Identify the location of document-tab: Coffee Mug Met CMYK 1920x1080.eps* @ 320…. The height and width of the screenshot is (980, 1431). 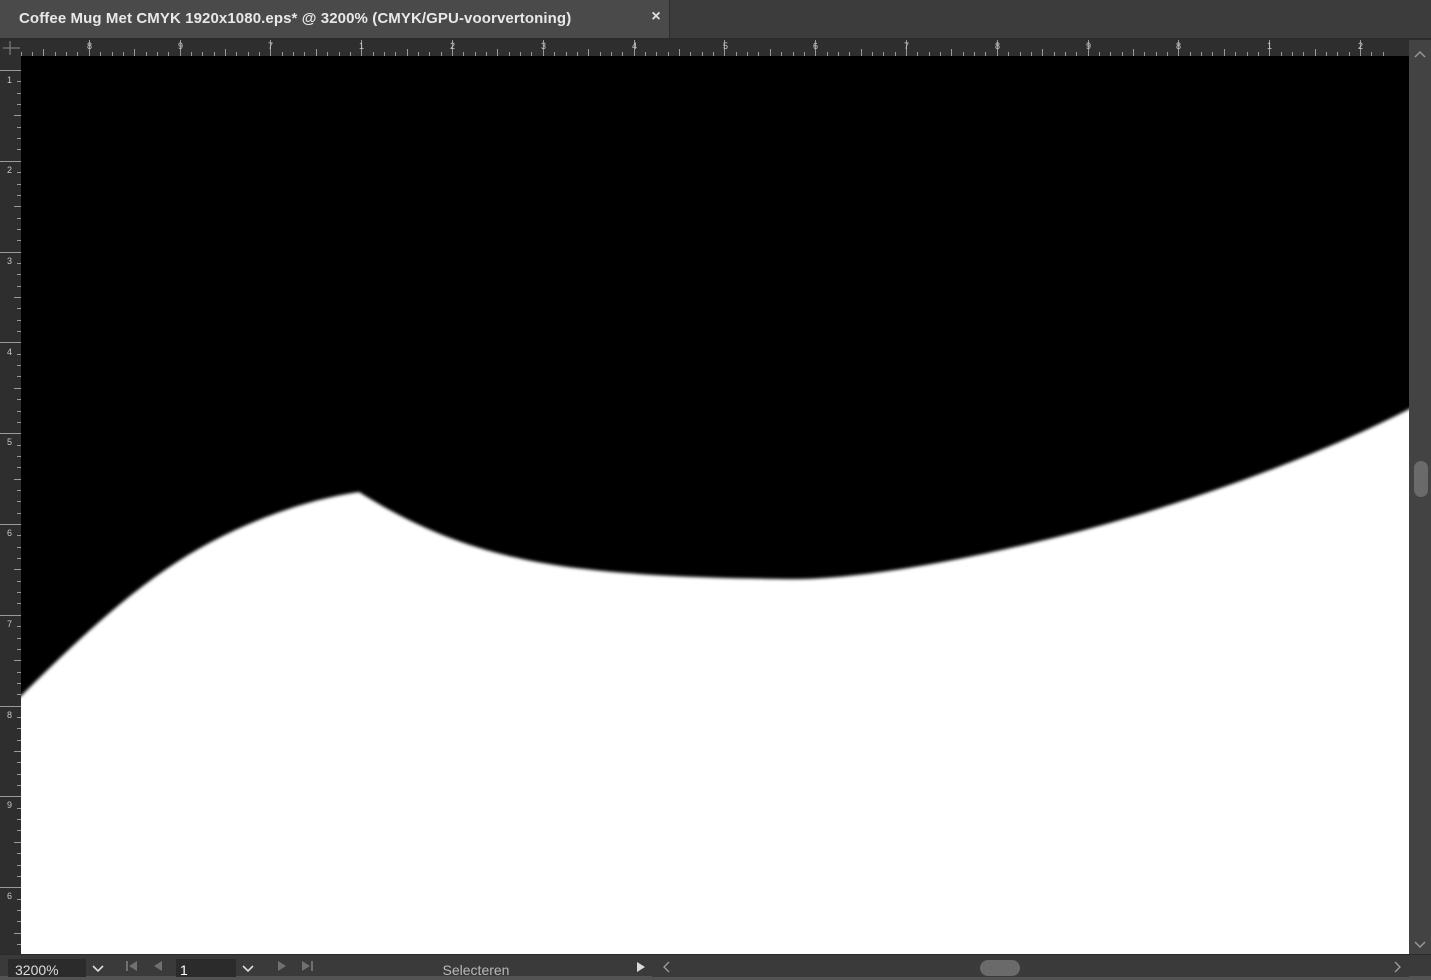
(335, 19).